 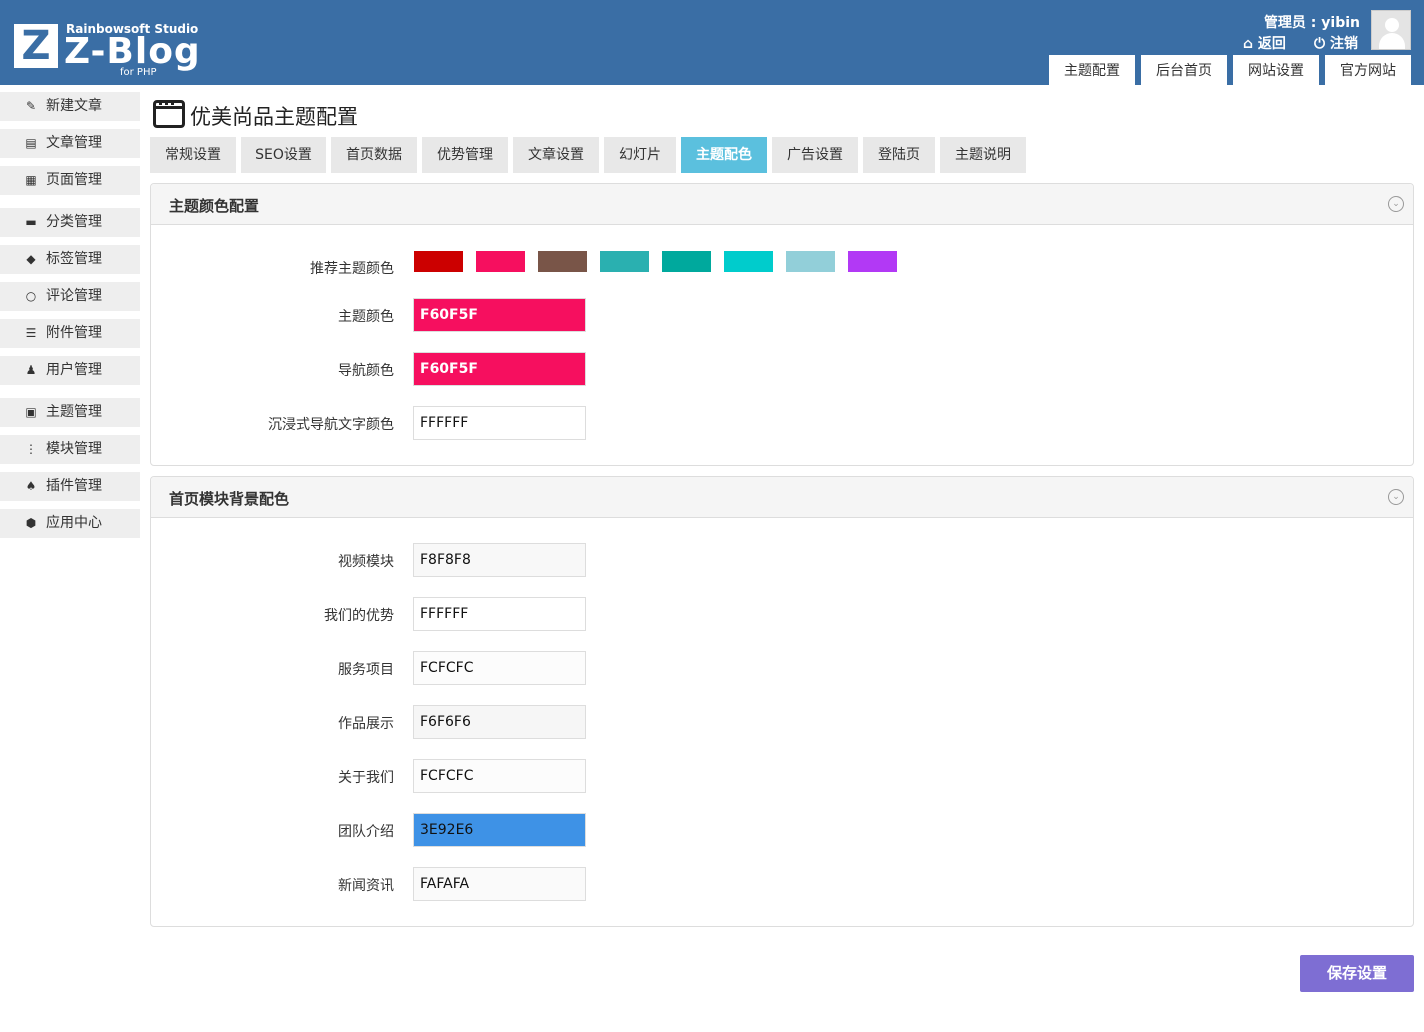 I want to click on team-input: 3E92E6, so click(x=499, y=830).